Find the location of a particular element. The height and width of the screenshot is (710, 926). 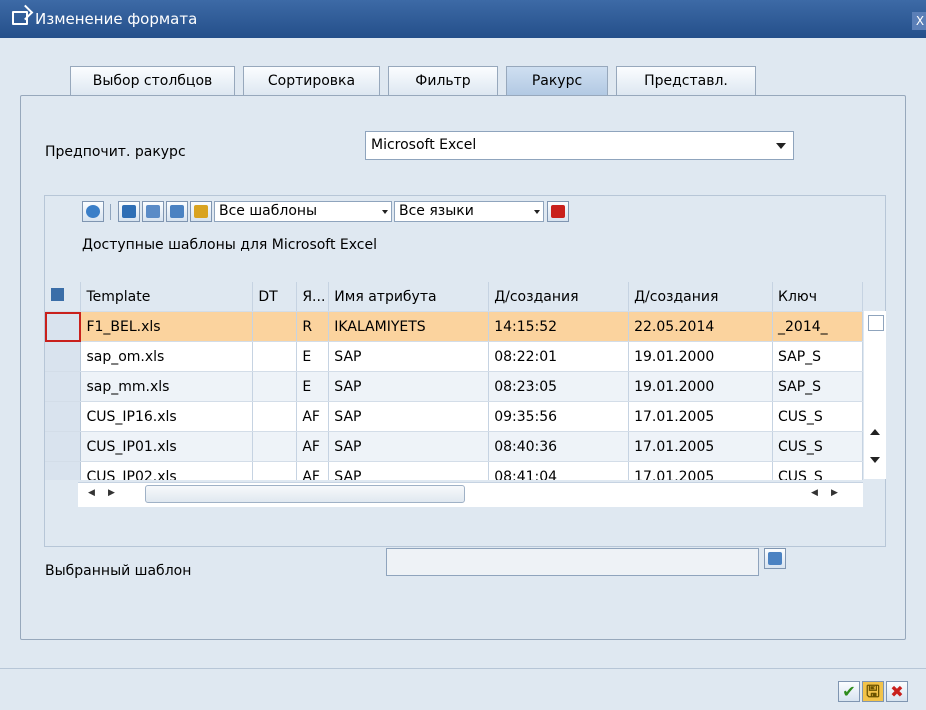

cell-created-time: 08:23:05 is located at coordinates (559, 386).